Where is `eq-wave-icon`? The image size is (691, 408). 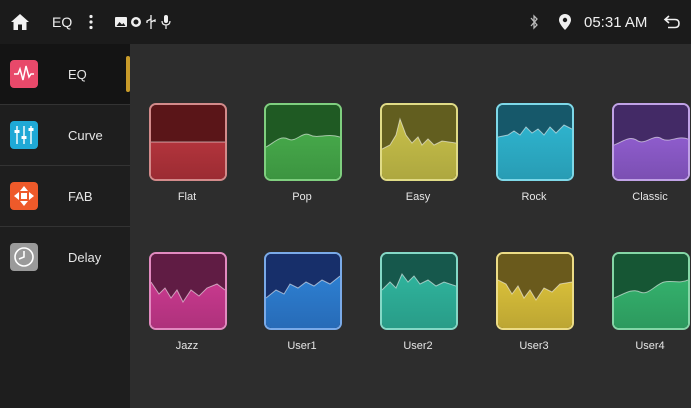 eq-wave-icon is located at coordinates (24, 74).